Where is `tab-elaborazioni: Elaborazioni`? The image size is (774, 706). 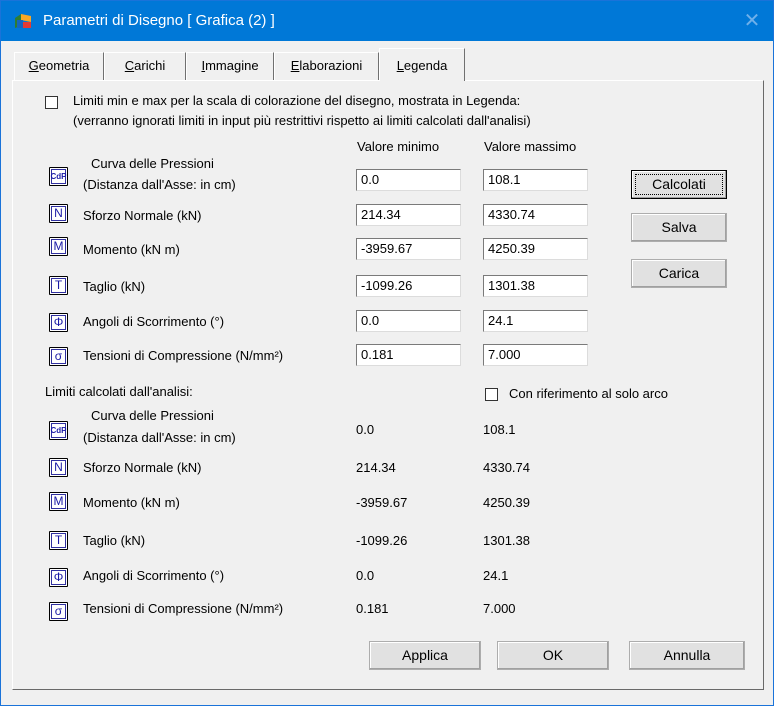 tab-elaborazioni: Elaborazioni is located at coordinates (326, 66).